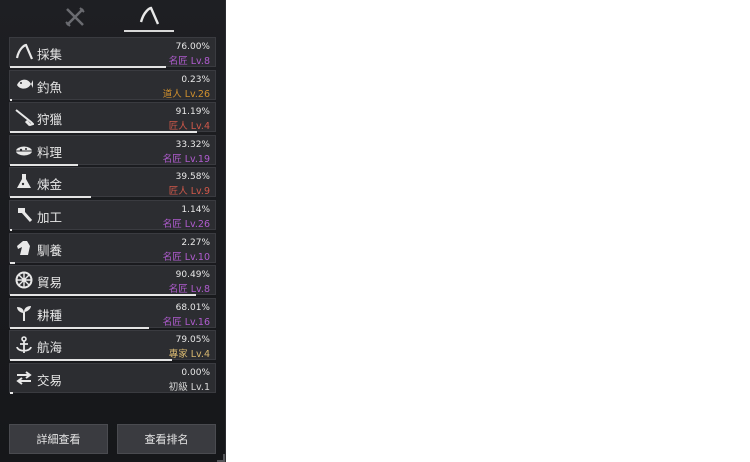  I want to click on skill-percent: 68.01%, so click(192, 307).